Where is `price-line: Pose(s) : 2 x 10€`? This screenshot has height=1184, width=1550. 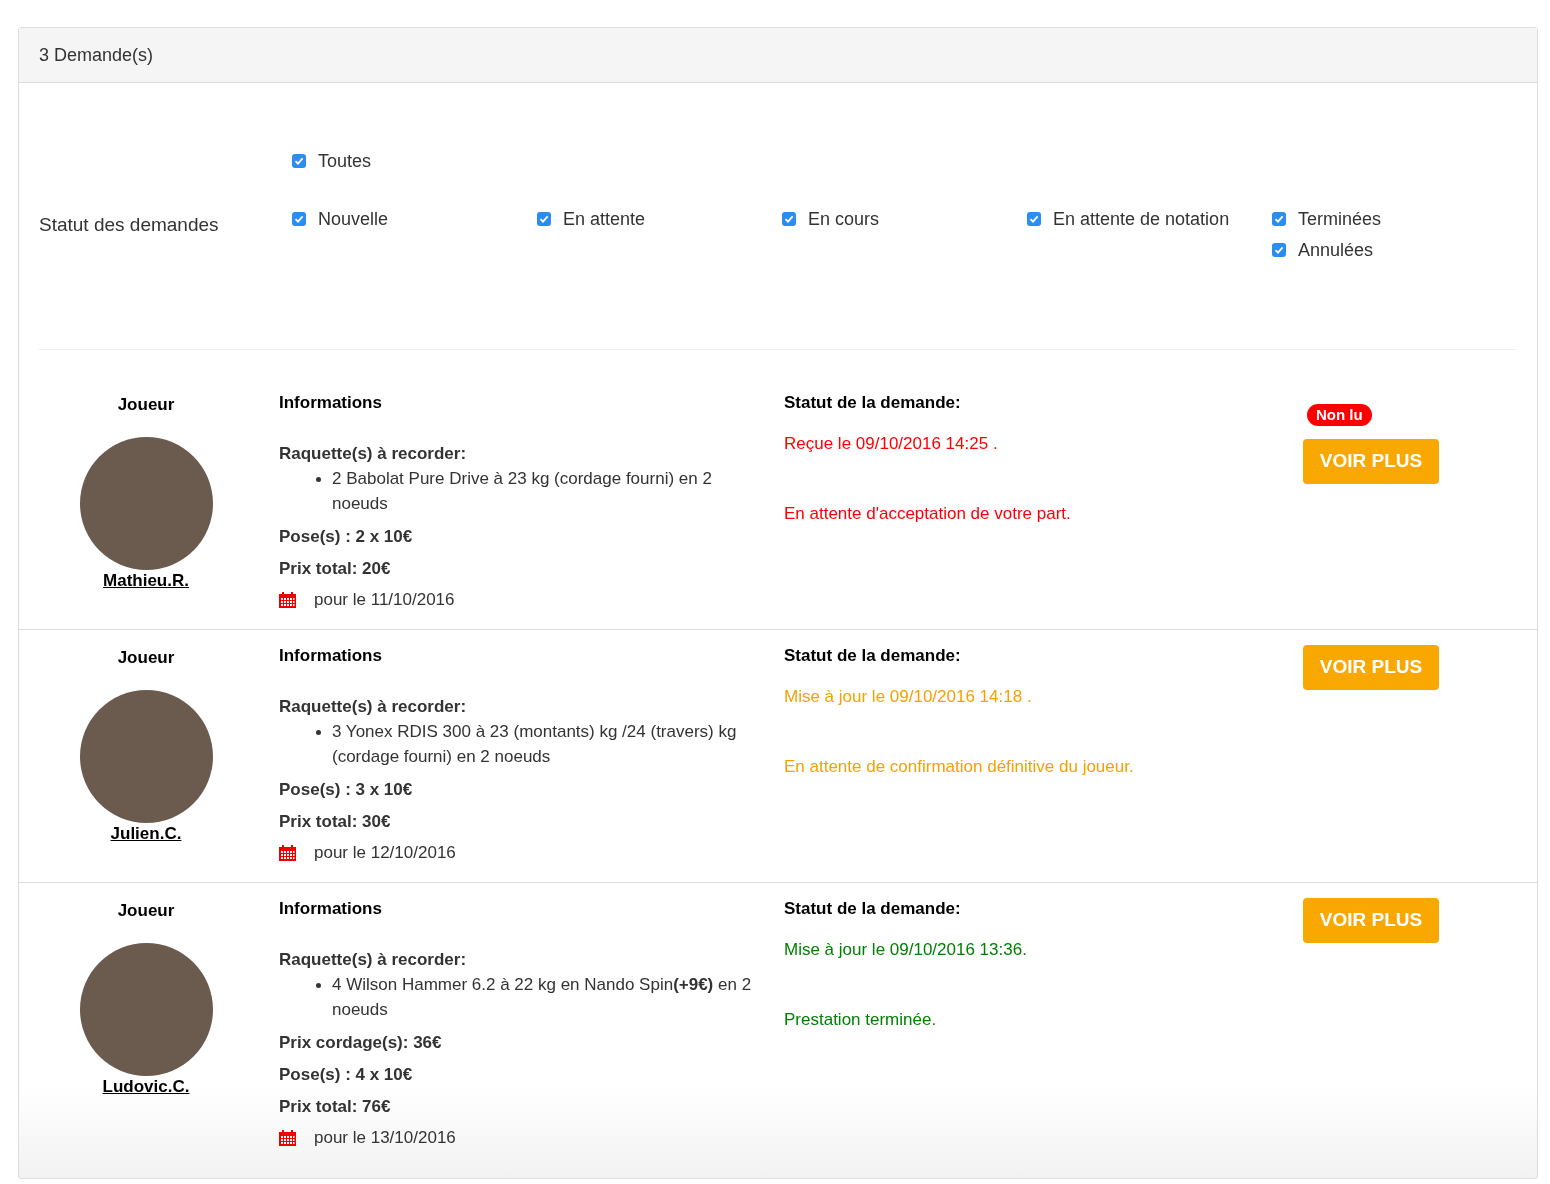 price-line: Pose(s) : 2 x 10€ is located at coordinates (346, 537).